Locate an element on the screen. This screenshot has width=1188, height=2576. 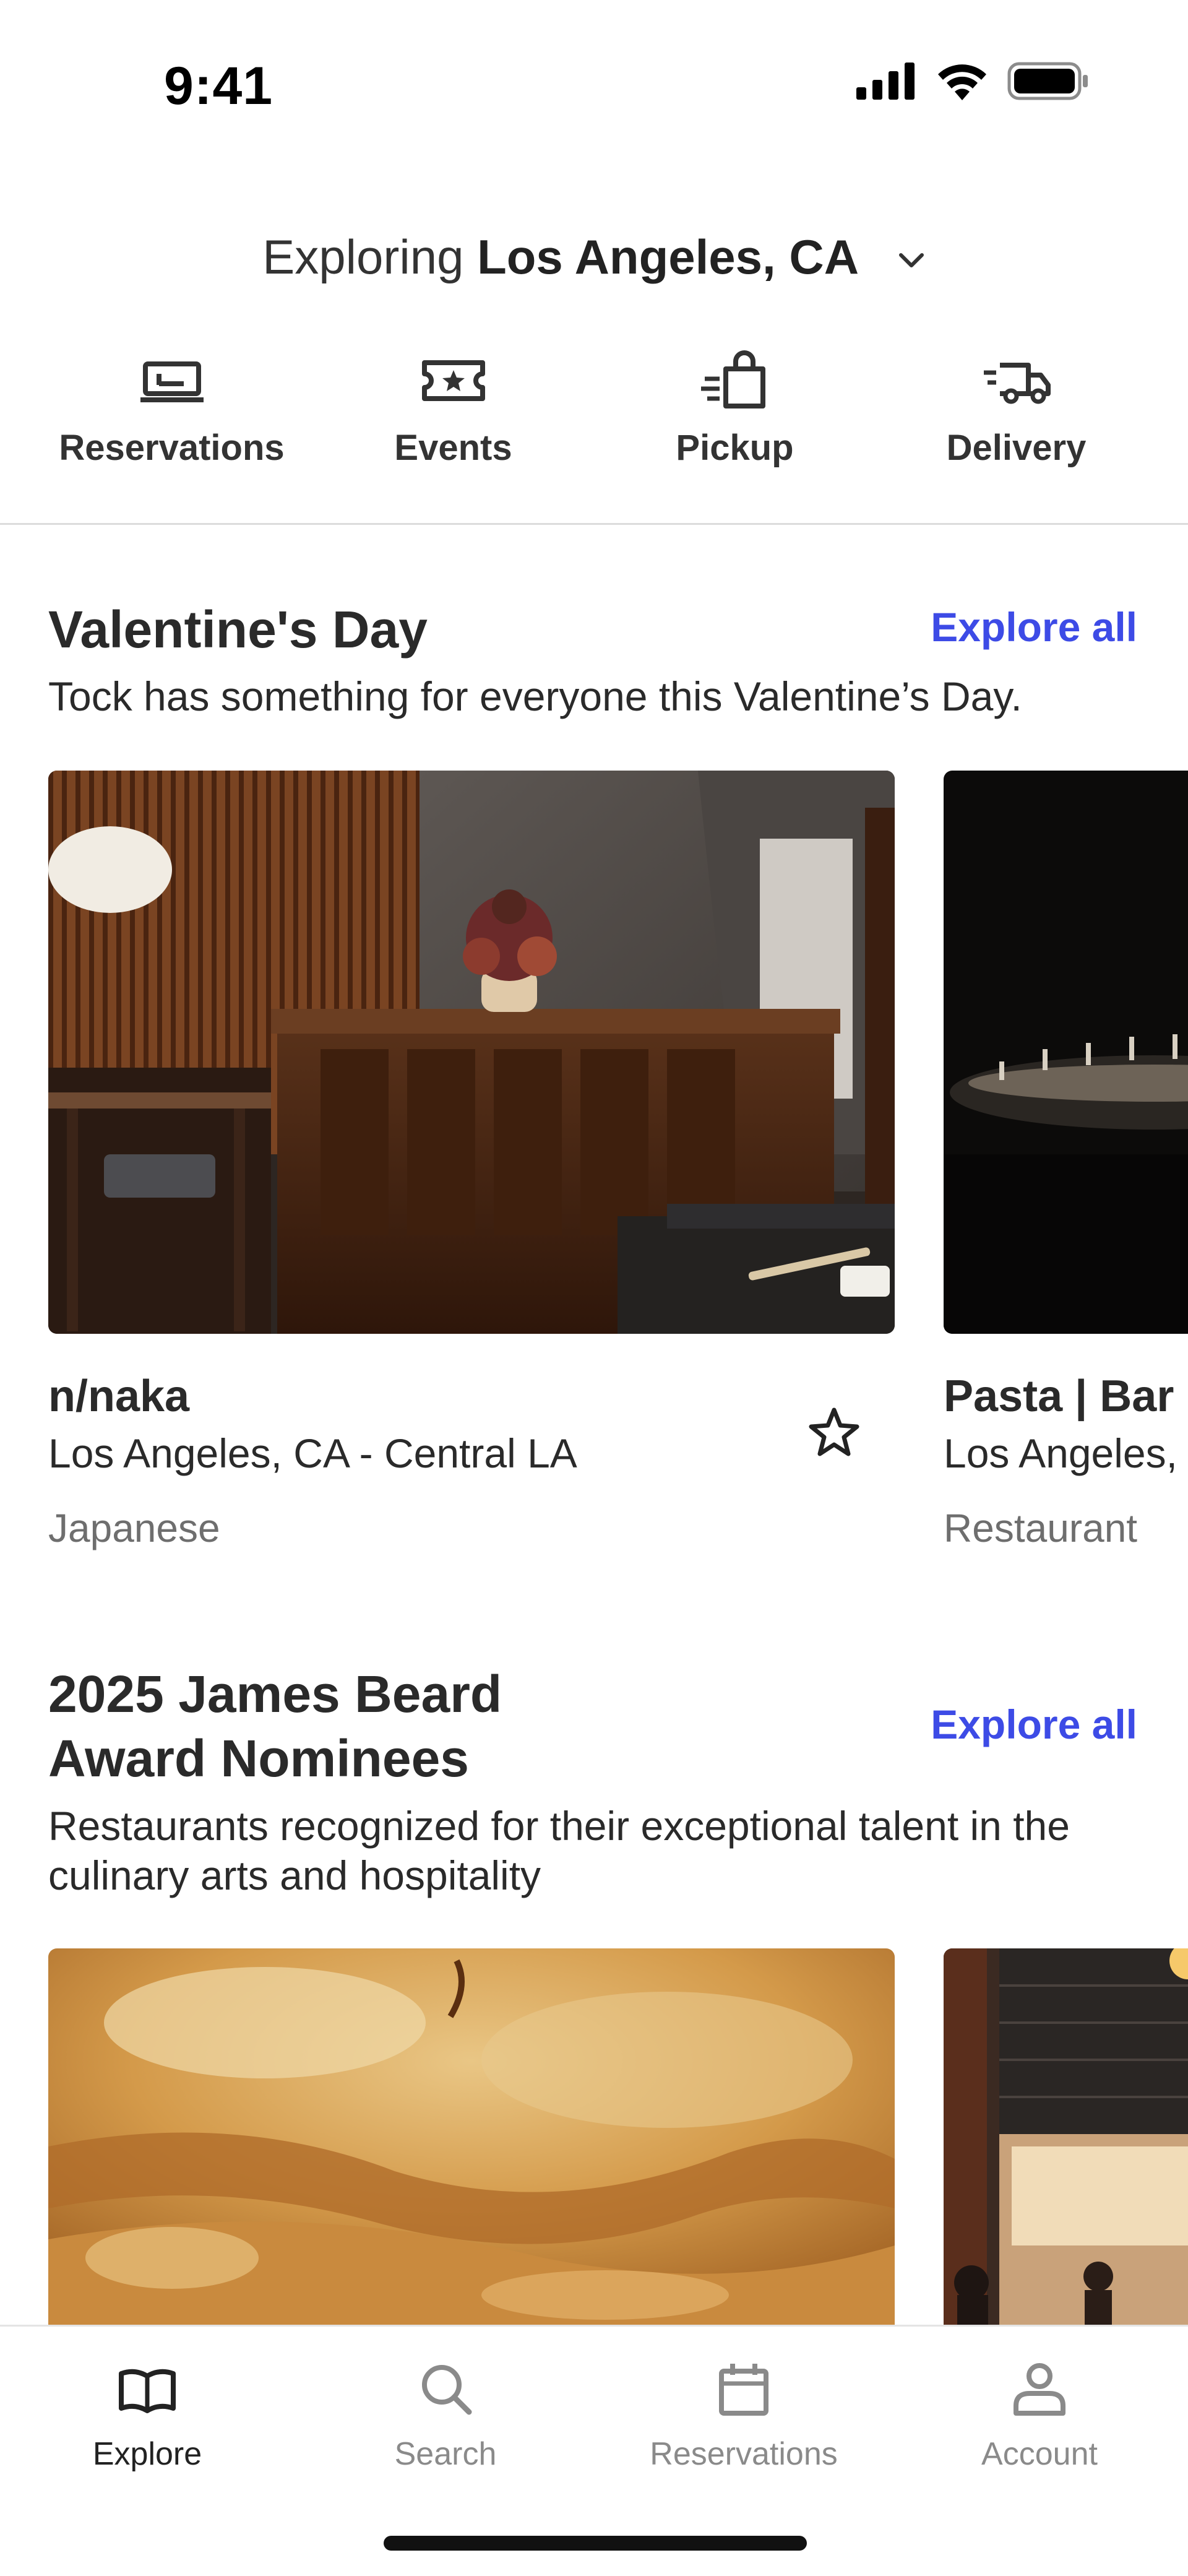
star-icon is located at coordinates (834, 1433).